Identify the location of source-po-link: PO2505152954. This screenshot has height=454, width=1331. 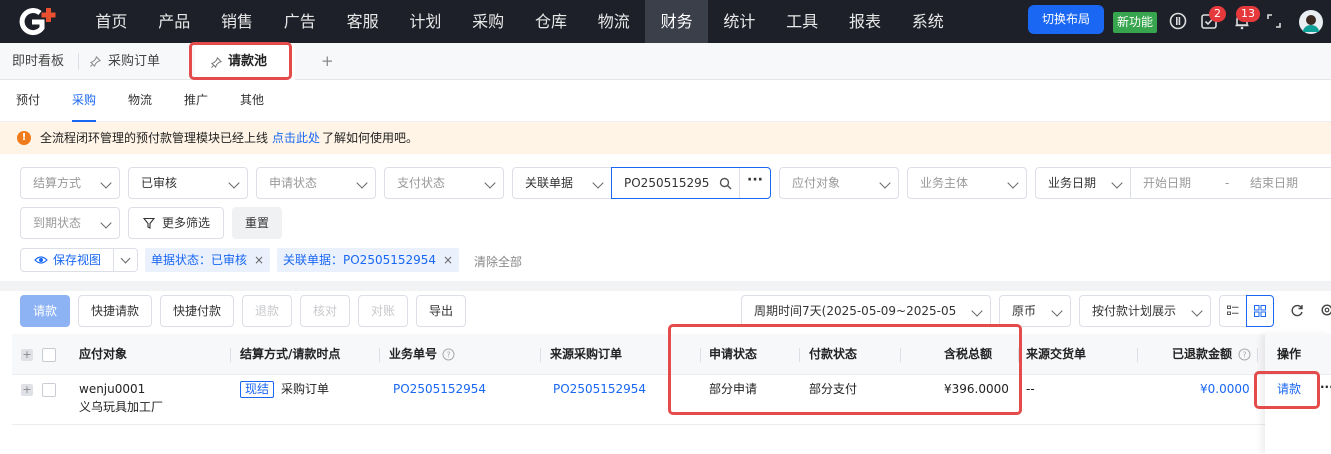
(599, 389).